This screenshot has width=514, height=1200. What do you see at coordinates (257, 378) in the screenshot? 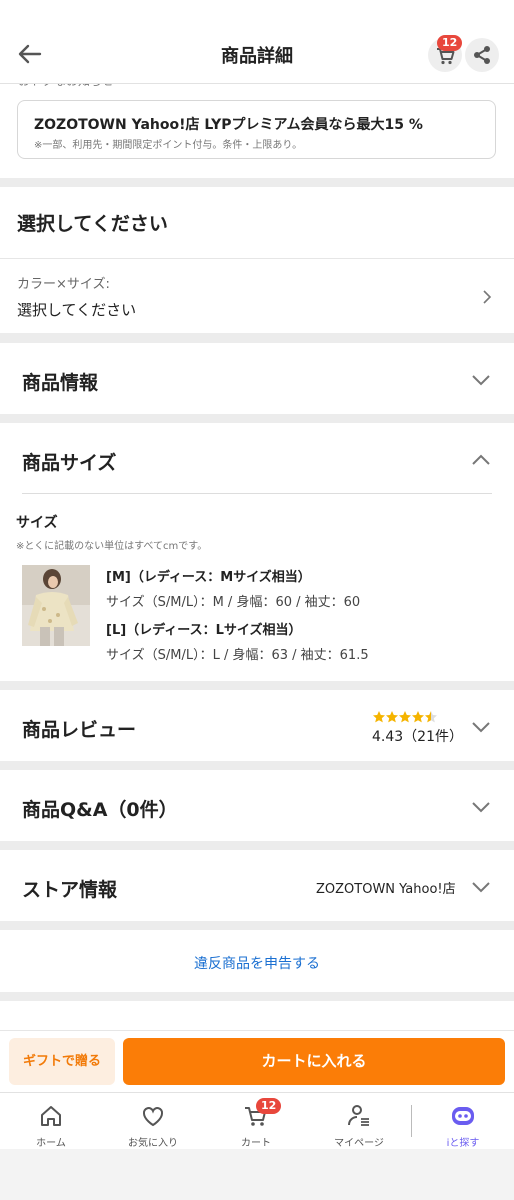
I see `product-info-section: 商品情報` at bounding box center [257, 378].